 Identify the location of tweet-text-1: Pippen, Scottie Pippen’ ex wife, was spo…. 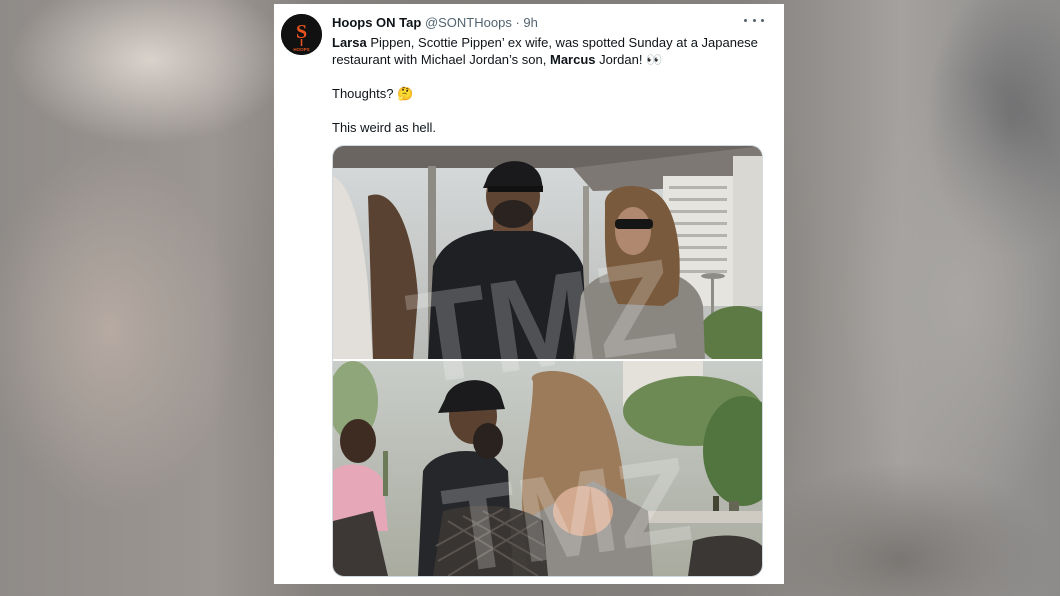
(545, 51).